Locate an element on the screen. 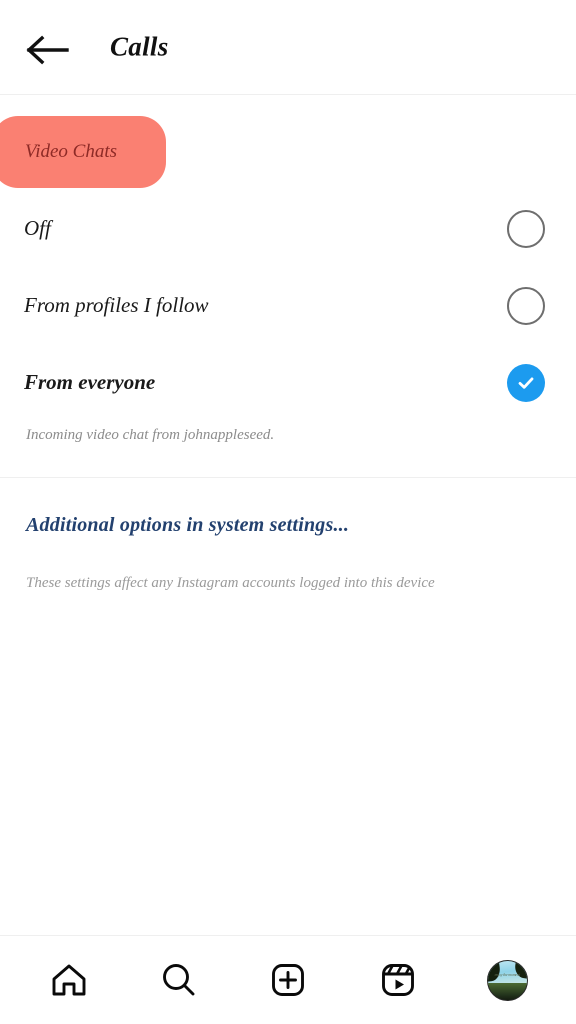 This screenshot has width=576, height=1024. avatar-icon: enjoy the moment is located at coordinates (507, 980).